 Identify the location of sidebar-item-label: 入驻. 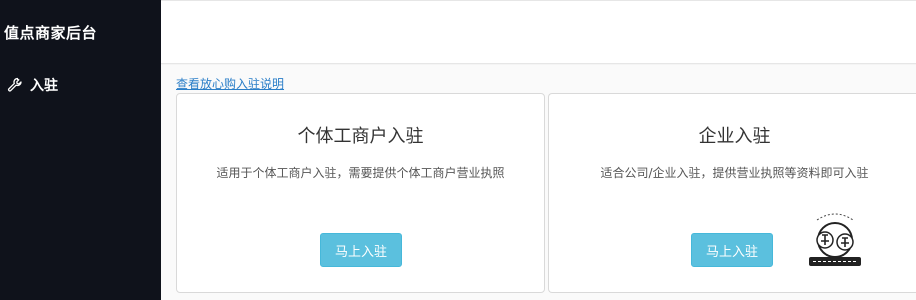
(44, 86).